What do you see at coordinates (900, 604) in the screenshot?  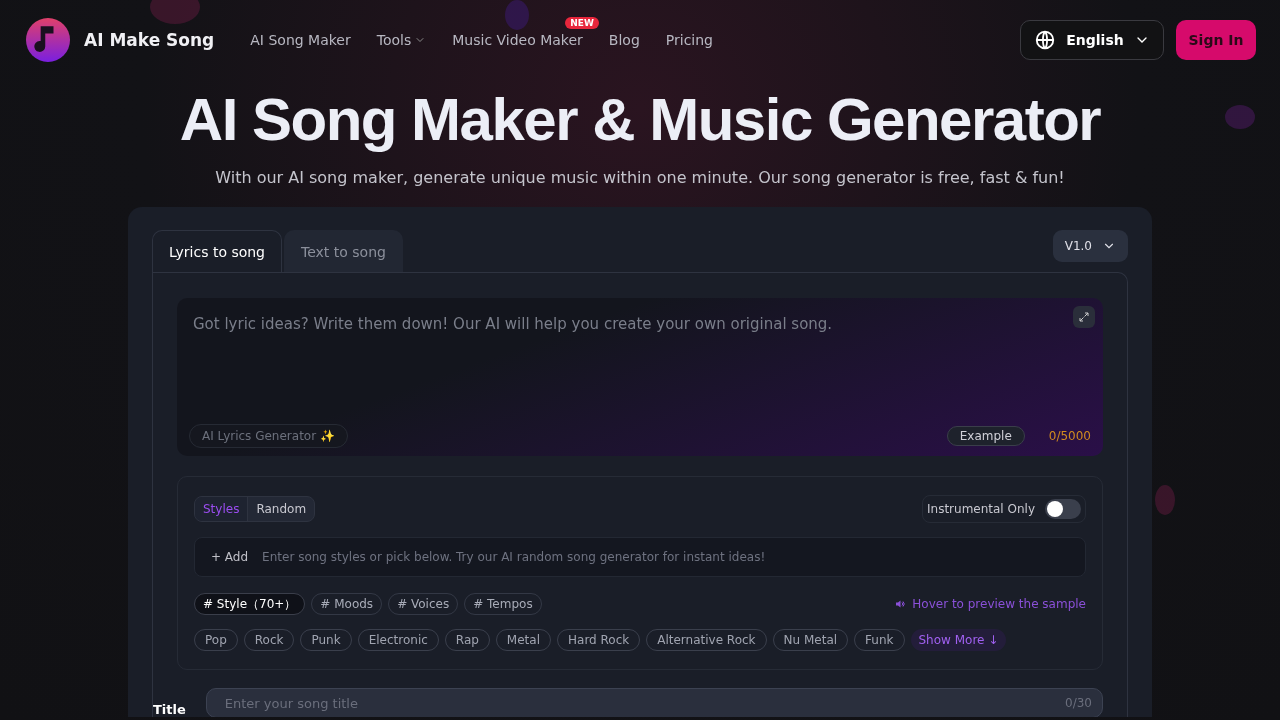 I see `speaker-icon` at bounding box center [900, 604].